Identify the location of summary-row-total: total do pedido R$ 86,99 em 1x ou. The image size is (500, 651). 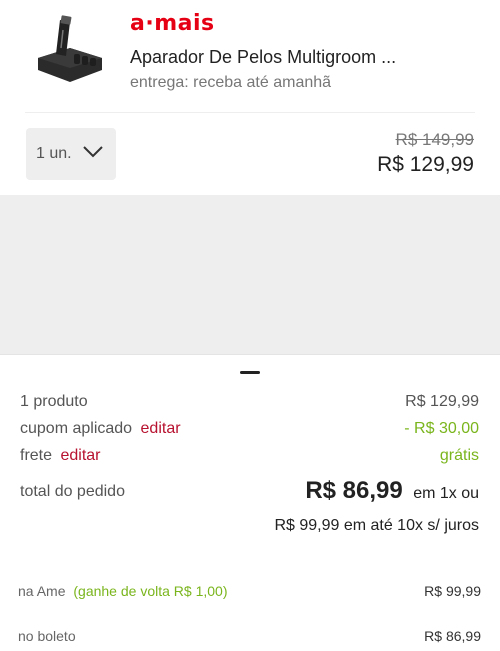
(249, 490).